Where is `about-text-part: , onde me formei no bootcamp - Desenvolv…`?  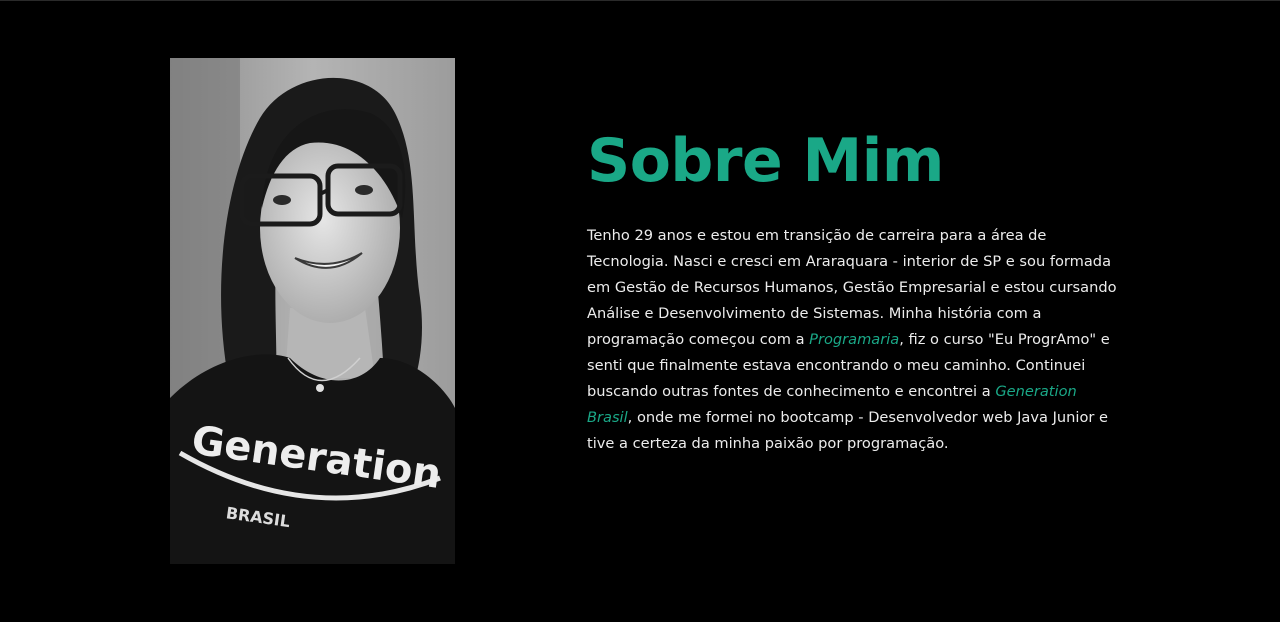 about-text-part: , onde me formei no bootcamp - Desenvolv… is located at coordinates (847, 430).